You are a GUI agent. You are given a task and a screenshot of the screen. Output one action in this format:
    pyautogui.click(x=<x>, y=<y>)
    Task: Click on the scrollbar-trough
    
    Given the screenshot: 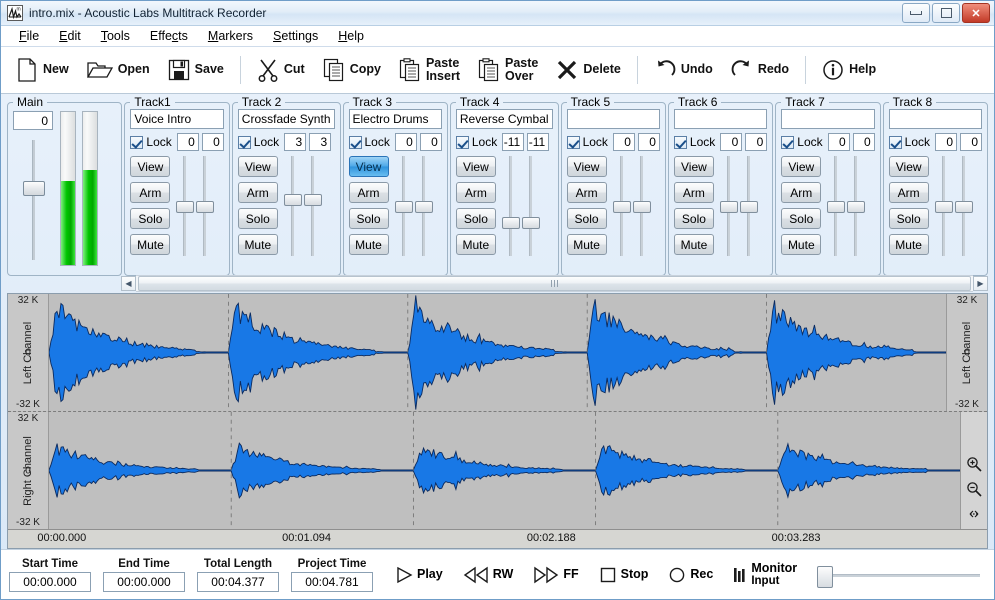 What is the action you would take?
    pyautogui.click(x=554, y=283)
    